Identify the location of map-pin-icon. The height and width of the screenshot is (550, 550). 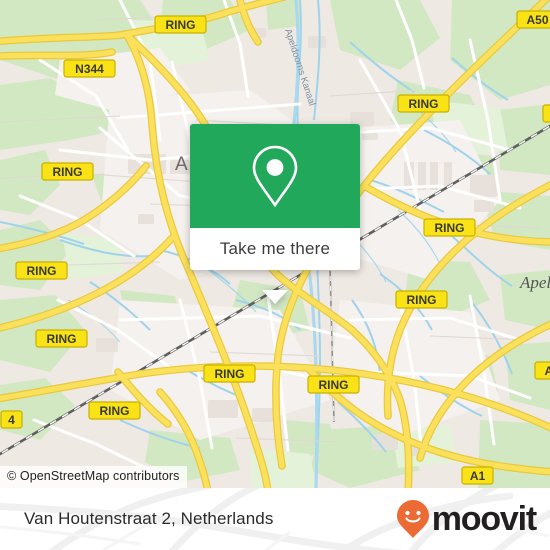
(275, 176).